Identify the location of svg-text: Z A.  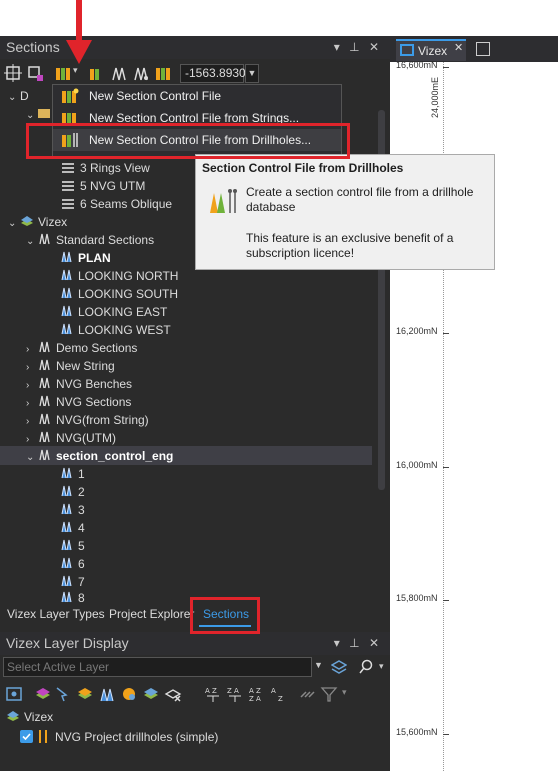
(255, 699).